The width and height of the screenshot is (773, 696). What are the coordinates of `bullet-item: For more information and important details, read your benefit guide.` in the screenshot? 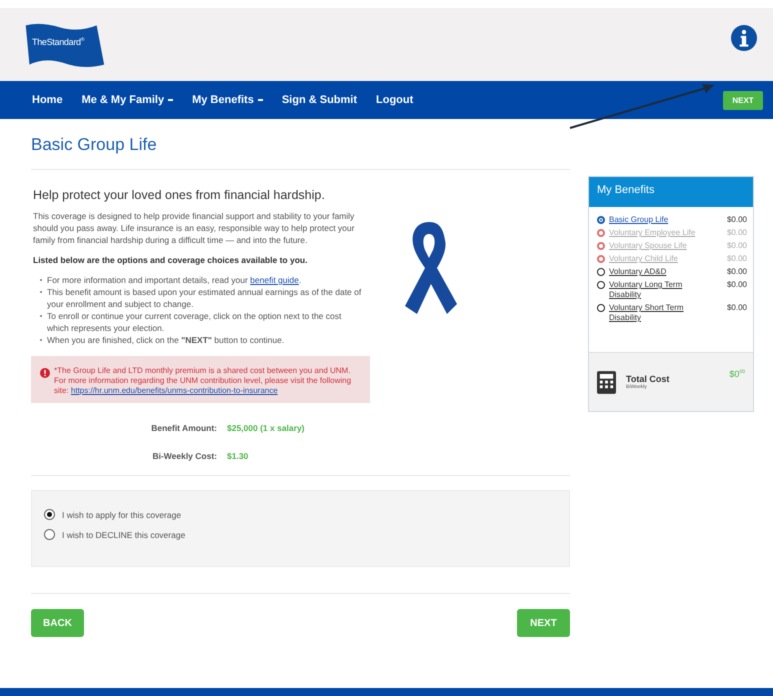 It's located at (207, 280).